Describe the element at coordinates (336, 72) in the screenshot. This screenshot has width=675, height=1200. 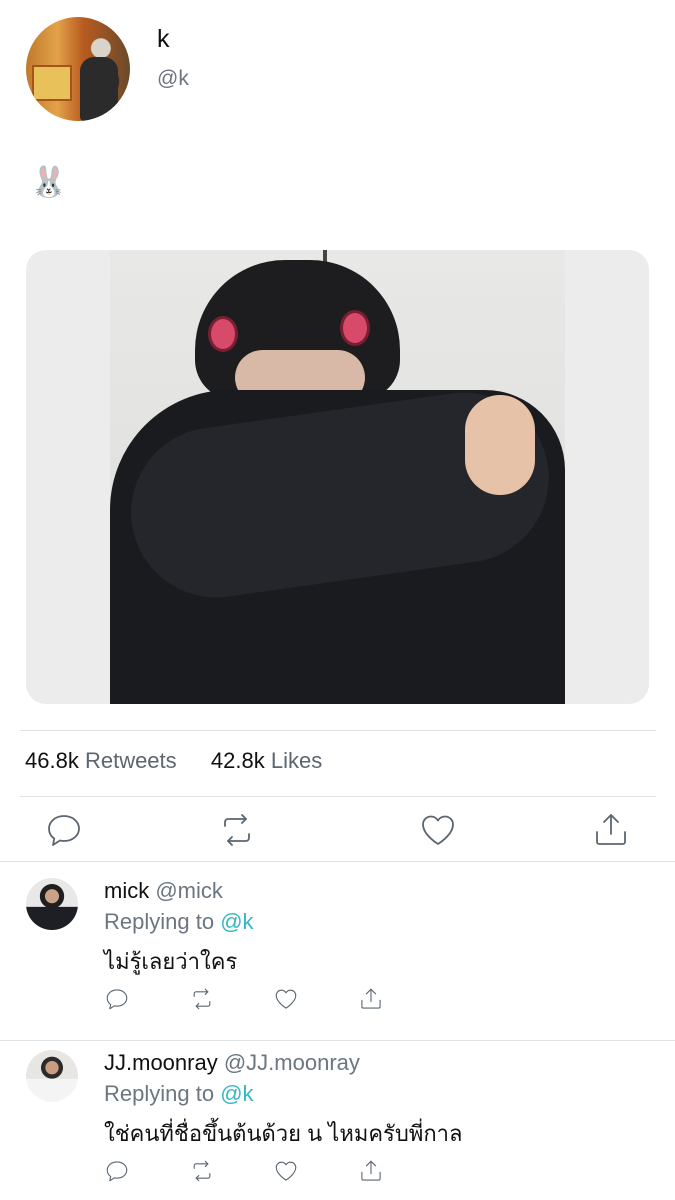
I see `tweet-header: k @k` at that location.